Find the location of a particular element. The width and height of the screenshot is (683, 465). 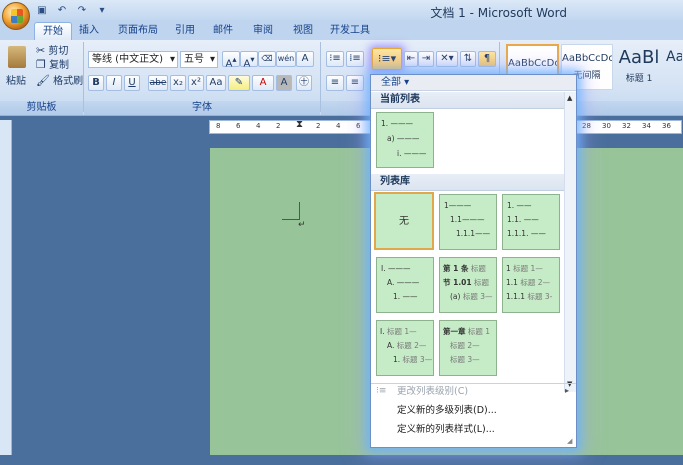

highlight-button: ✎ is located at coordinates (239, 83).